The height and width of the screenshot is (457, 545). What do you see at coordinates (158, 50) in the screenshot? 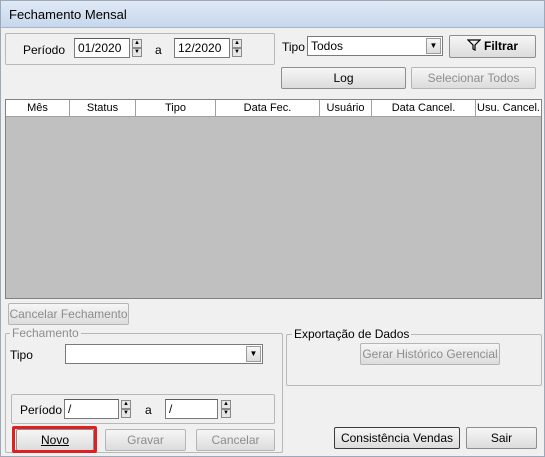
I see `periodo-separator: a` at bounding box center [158, 50].